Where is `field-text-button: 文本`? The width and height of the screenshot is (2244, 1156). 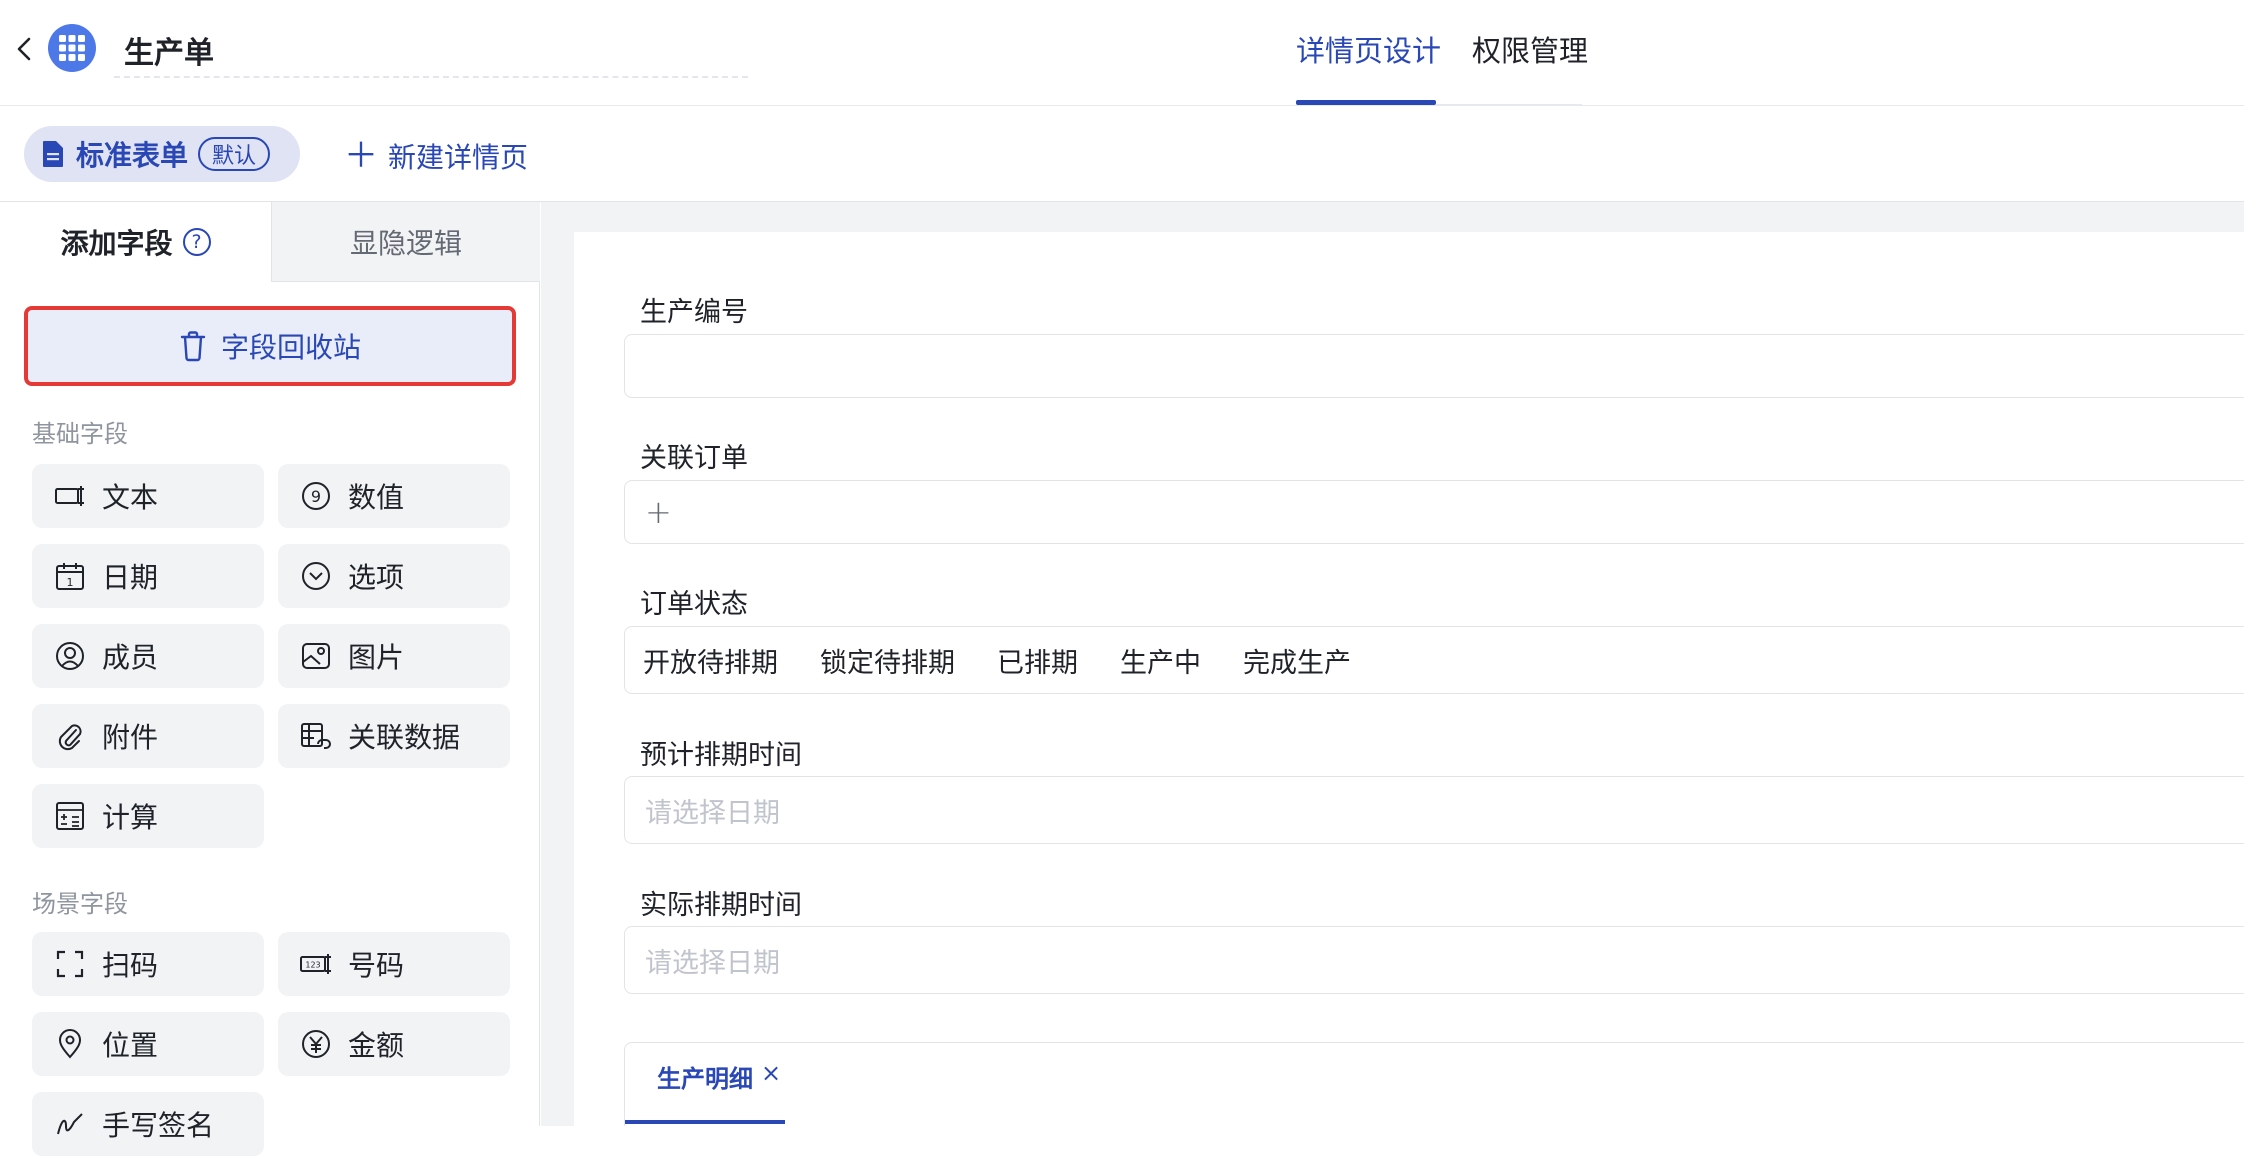
field-text-button: 文本 is located at coordinates (148, 496).